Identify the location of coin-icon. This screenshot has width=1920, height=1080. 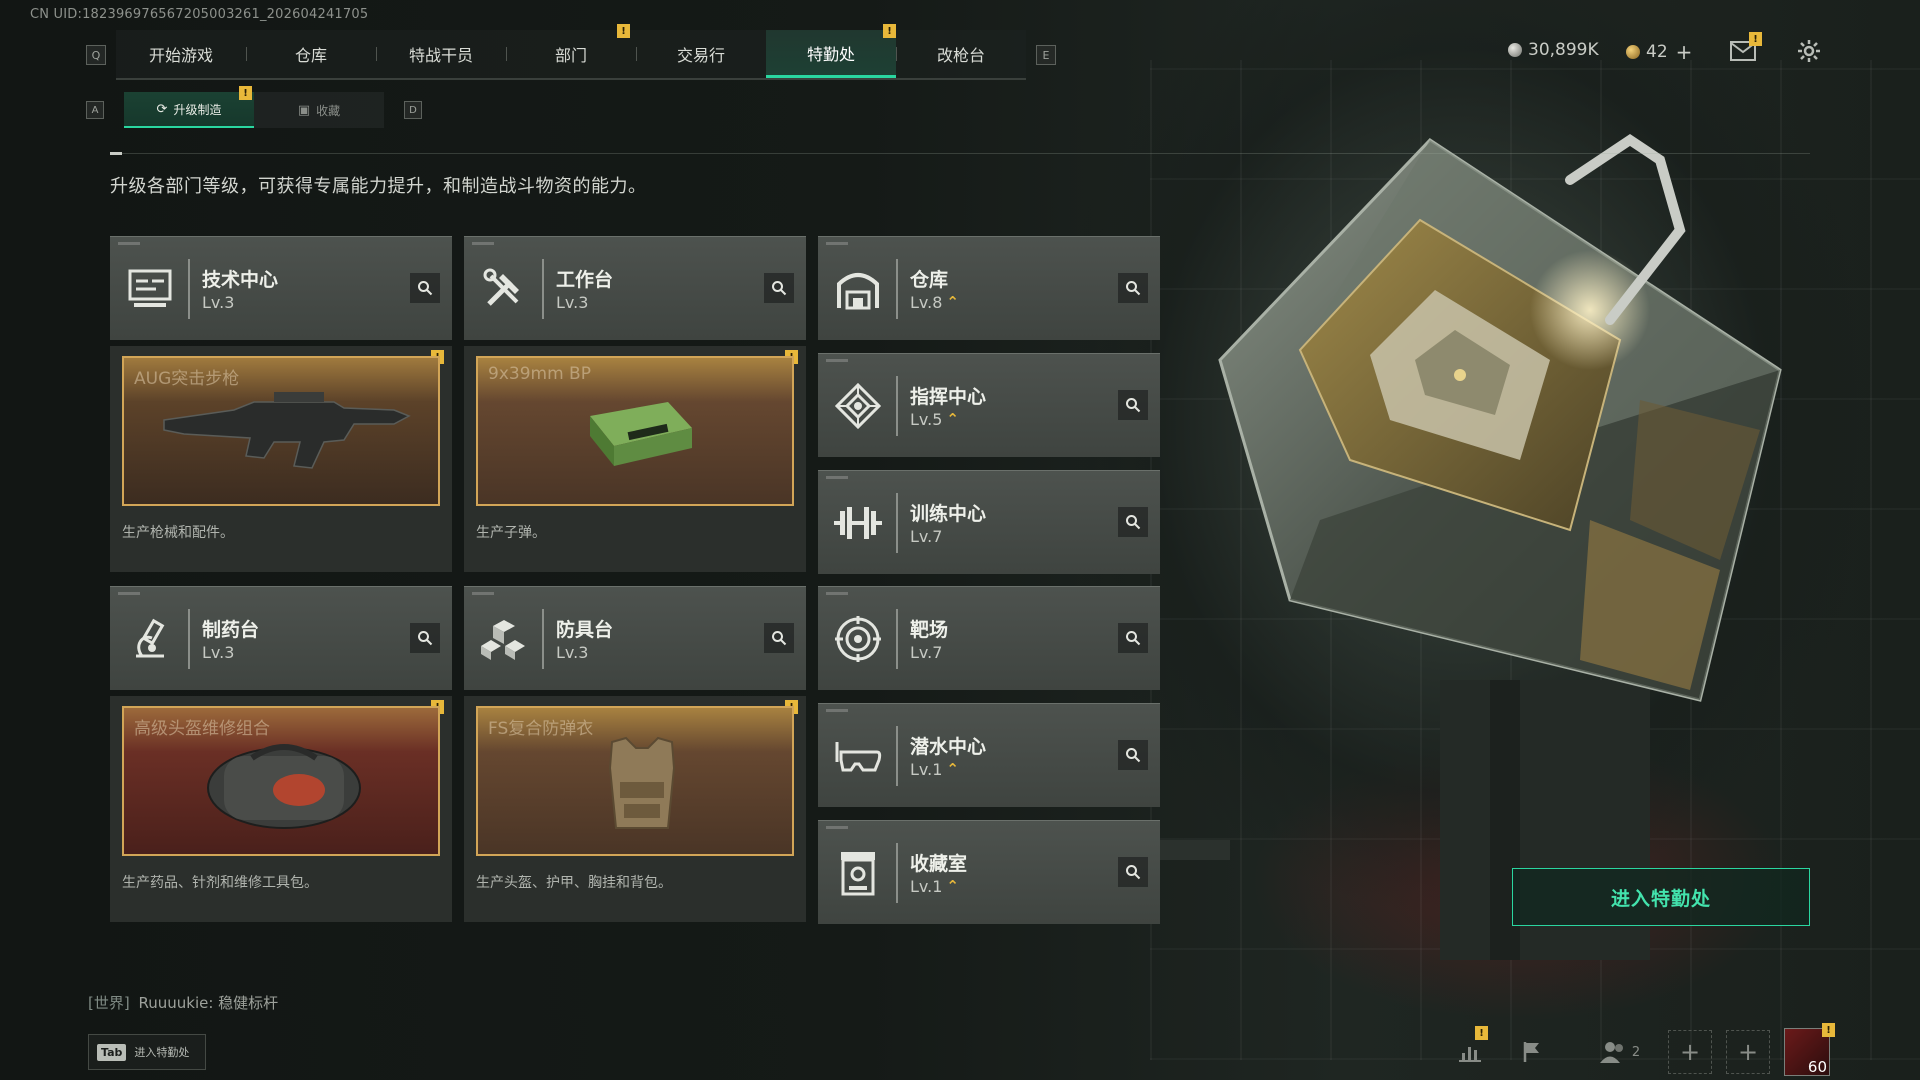
(1515, 50).